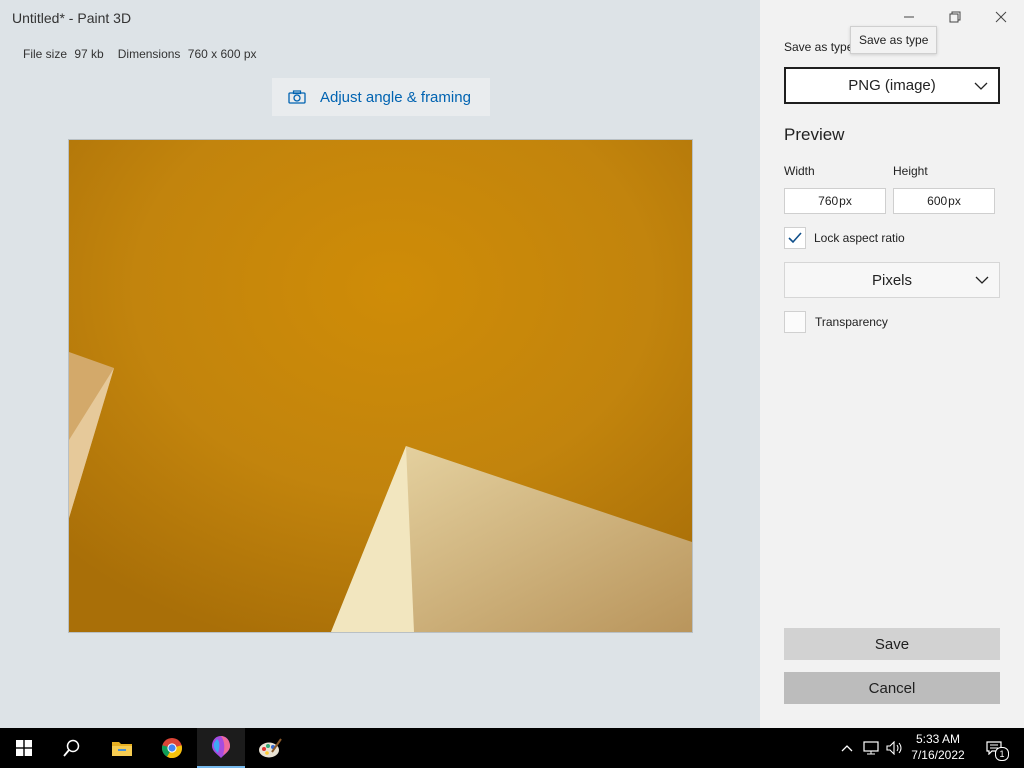 The image size is (1024, 768). Describe the element at coordinates (297, 97) in the screenshot. I see `camera-icon` at that location.